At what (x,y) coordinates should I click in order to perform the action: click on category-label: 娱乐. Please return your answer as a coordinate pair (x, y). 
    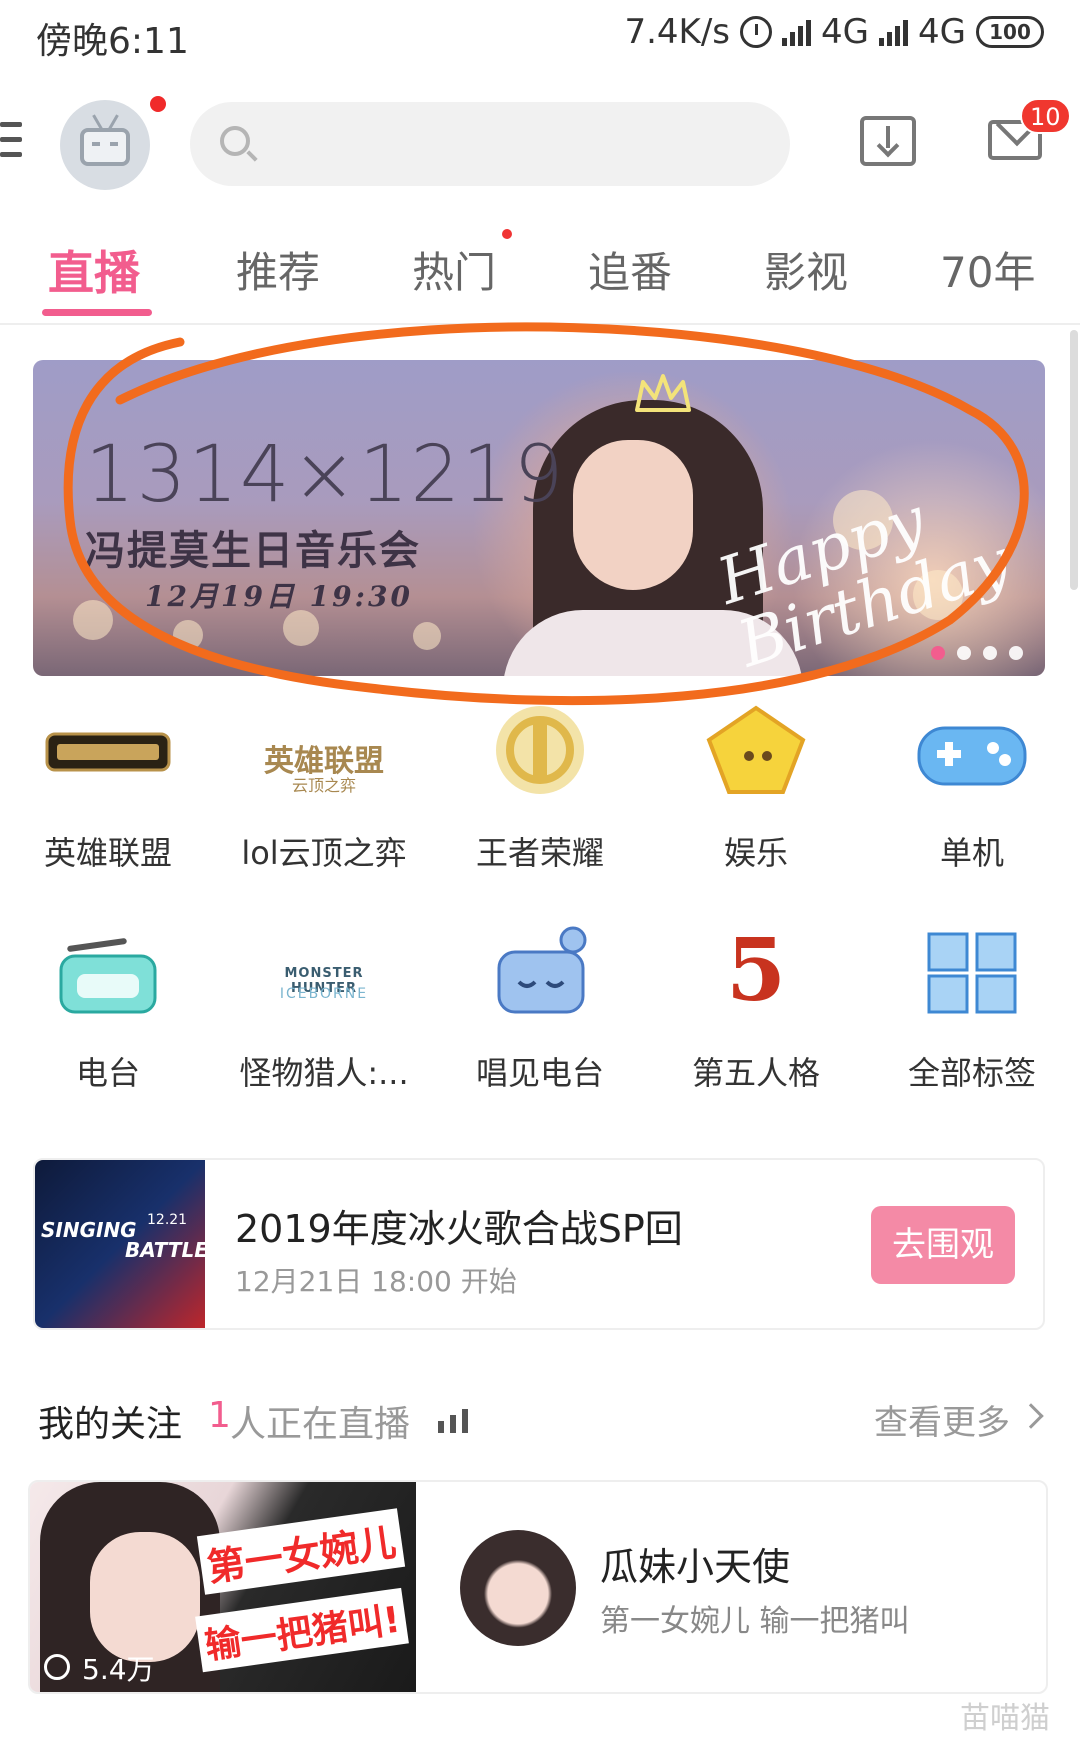
    Looking at the image, I should click on (755, 853).